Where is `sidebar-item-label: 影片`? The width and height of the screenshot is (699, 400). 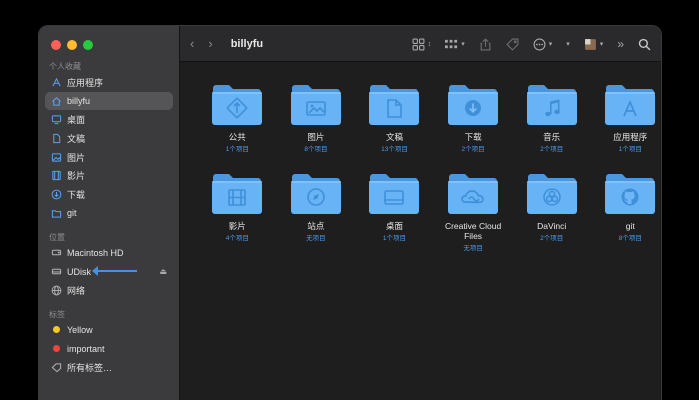 sidebar-item-label: 影片 is located at coordinates (76, 176).